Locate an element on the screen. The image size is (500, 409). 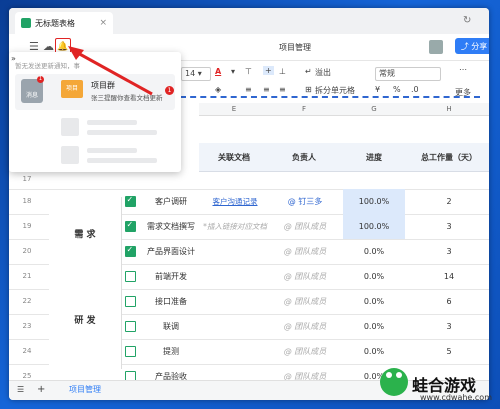
column-header-e: E is located at coordinates (234, 109).